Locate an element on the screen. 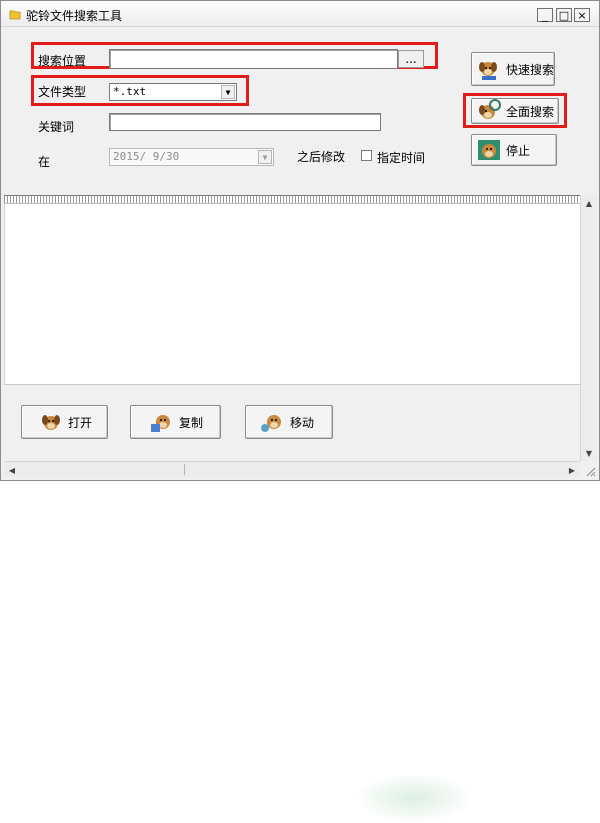 The width and height of the screenshot is (600, 823). date-value: 2015/ 9/30 is located at coordinates (146, 156).